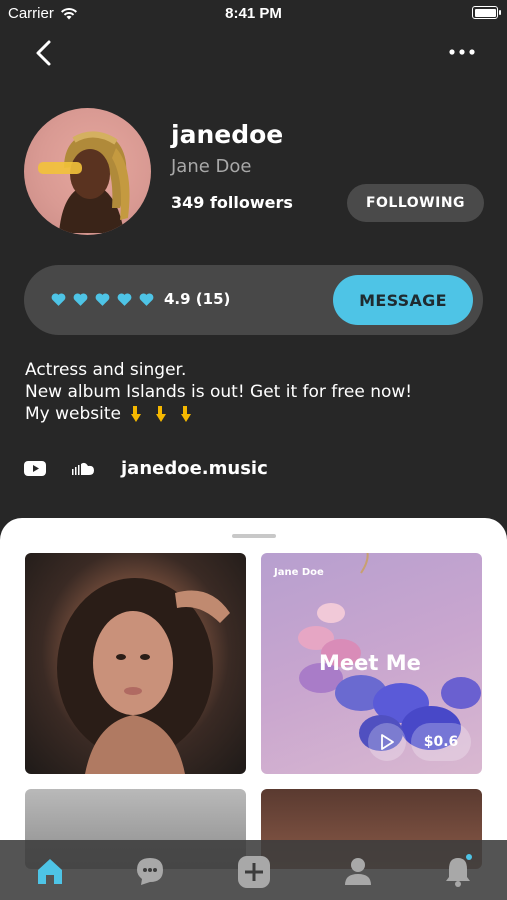 Image resolution: width=507 pixels, height=900 pixels. I want to click on more-horizontal-icon, so click(462, 52).